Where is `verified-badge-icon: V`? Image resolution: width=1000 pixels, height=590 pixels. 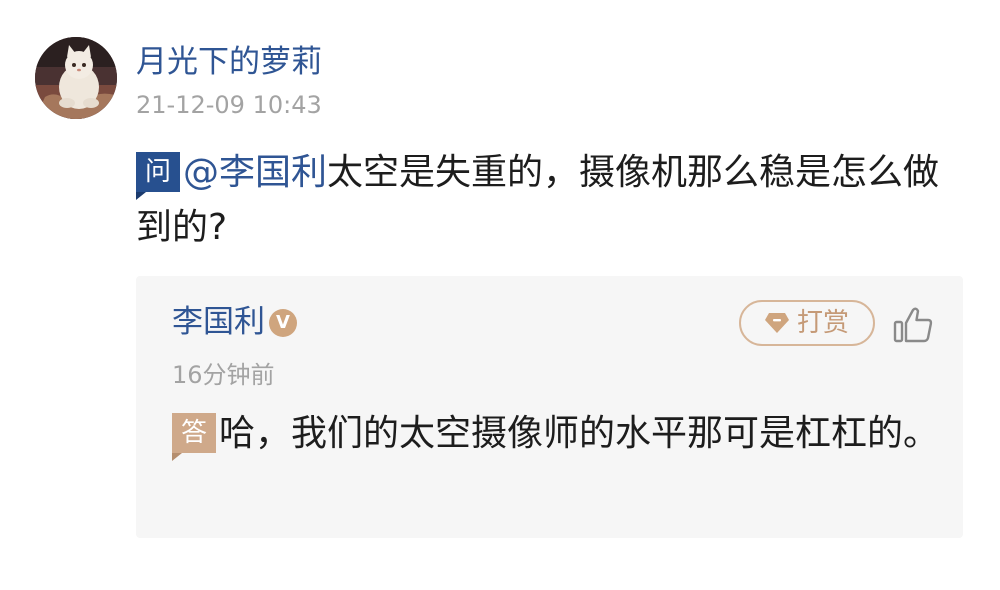
verified-badge-icon: V is located at coordinates (283, 323).